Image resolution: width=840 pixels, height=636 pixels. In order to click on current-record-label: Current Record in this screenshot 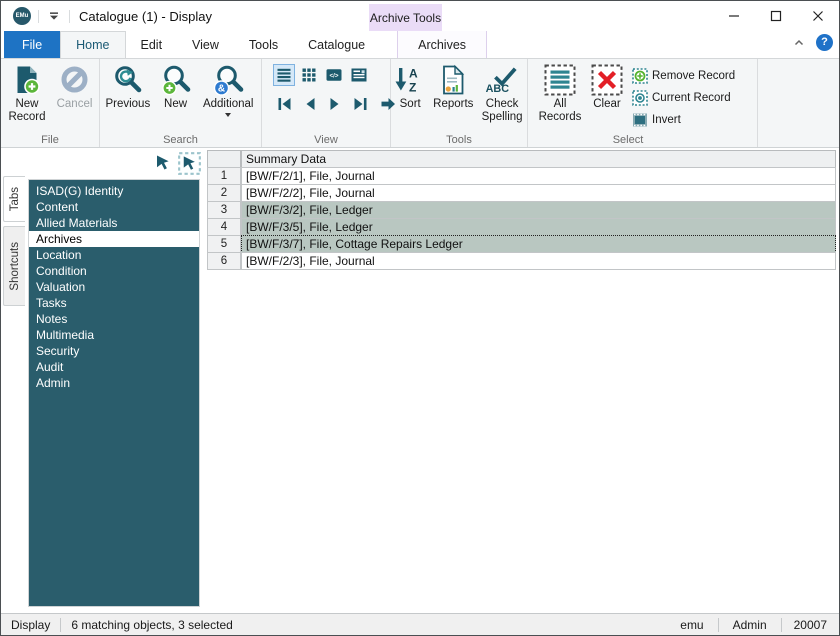, I will do `click(691, 98)`.